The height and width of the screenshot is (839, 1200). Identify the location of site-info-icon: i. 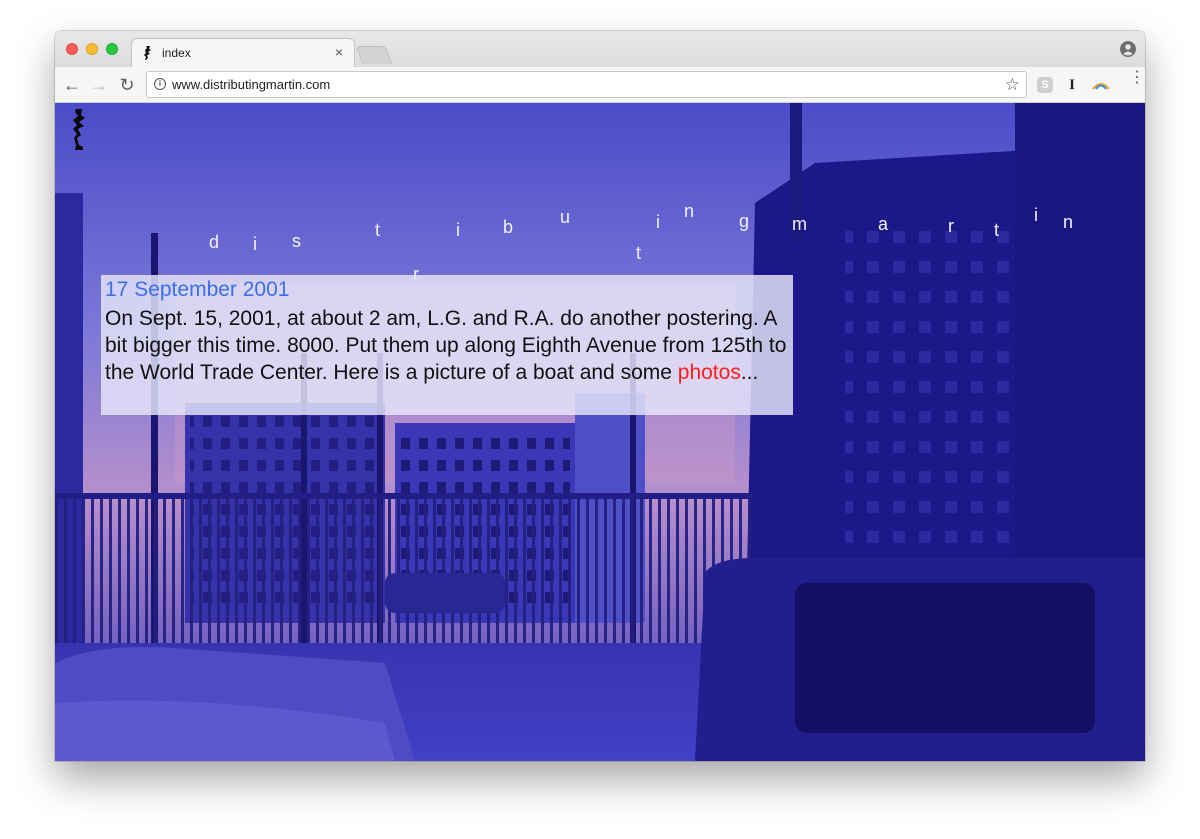
(160, 84).